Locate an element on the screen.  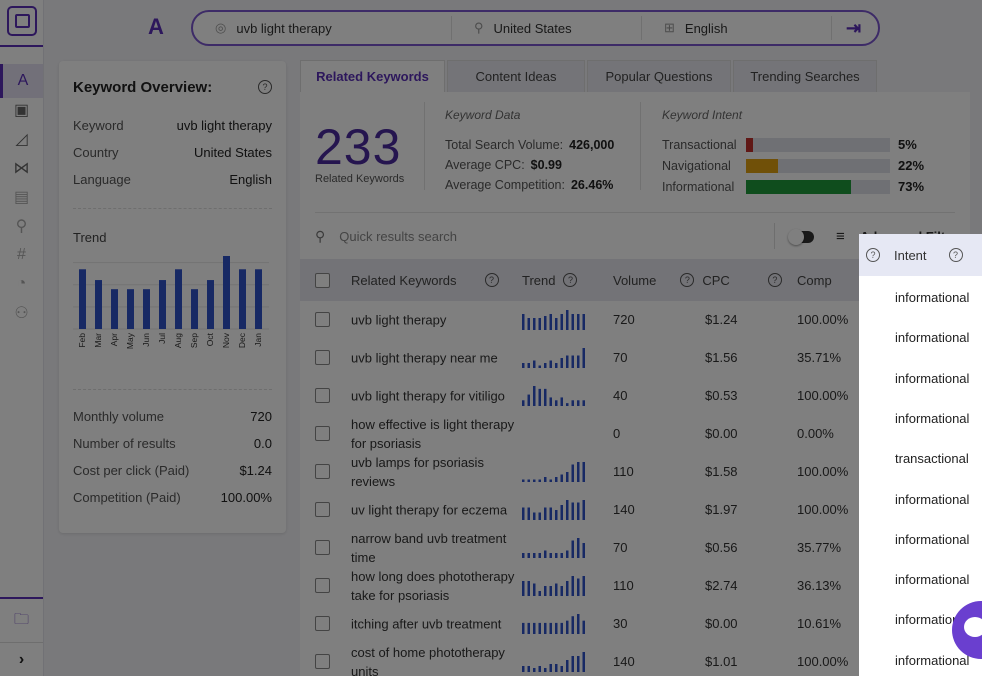
keyword-cell: uvb light therapy near me is located at coordinates (436, 358).